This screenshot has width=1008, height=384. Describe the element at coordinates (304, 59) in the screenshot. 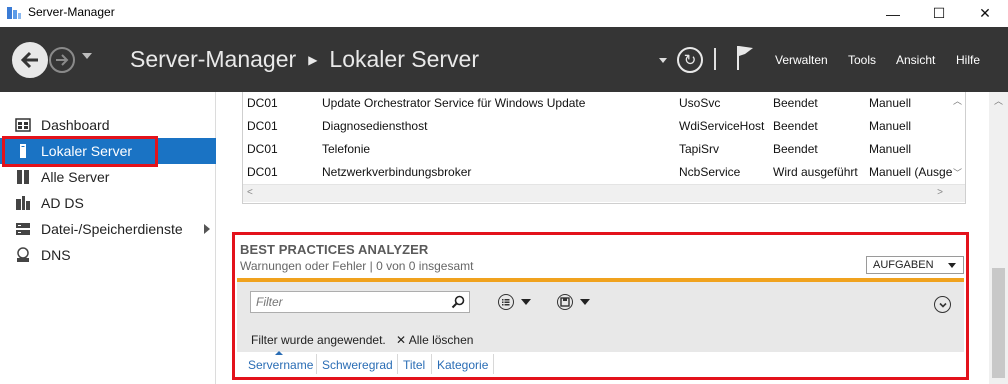

I see `breadcrumb: Server-Manager ▶ Lokaler Server` at that location.